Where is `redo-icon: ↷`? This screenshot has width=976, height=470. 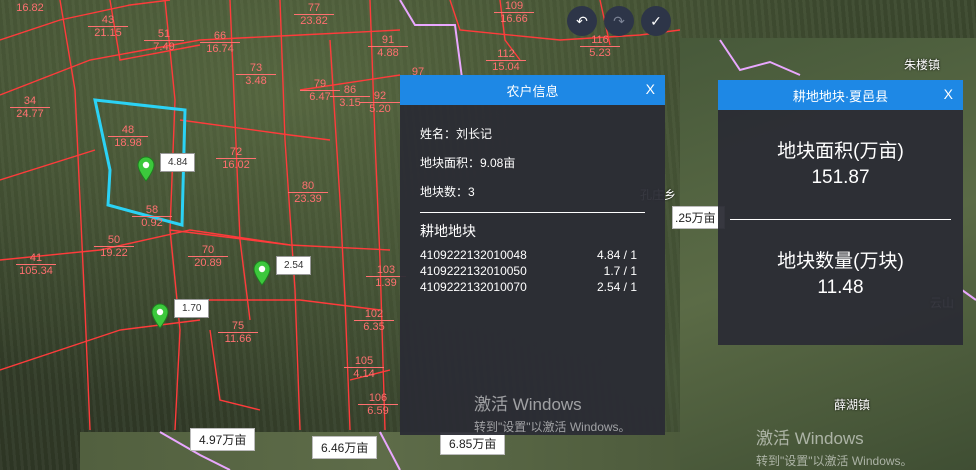 redo-icon: ↷ is located at coordinates (619, 20).